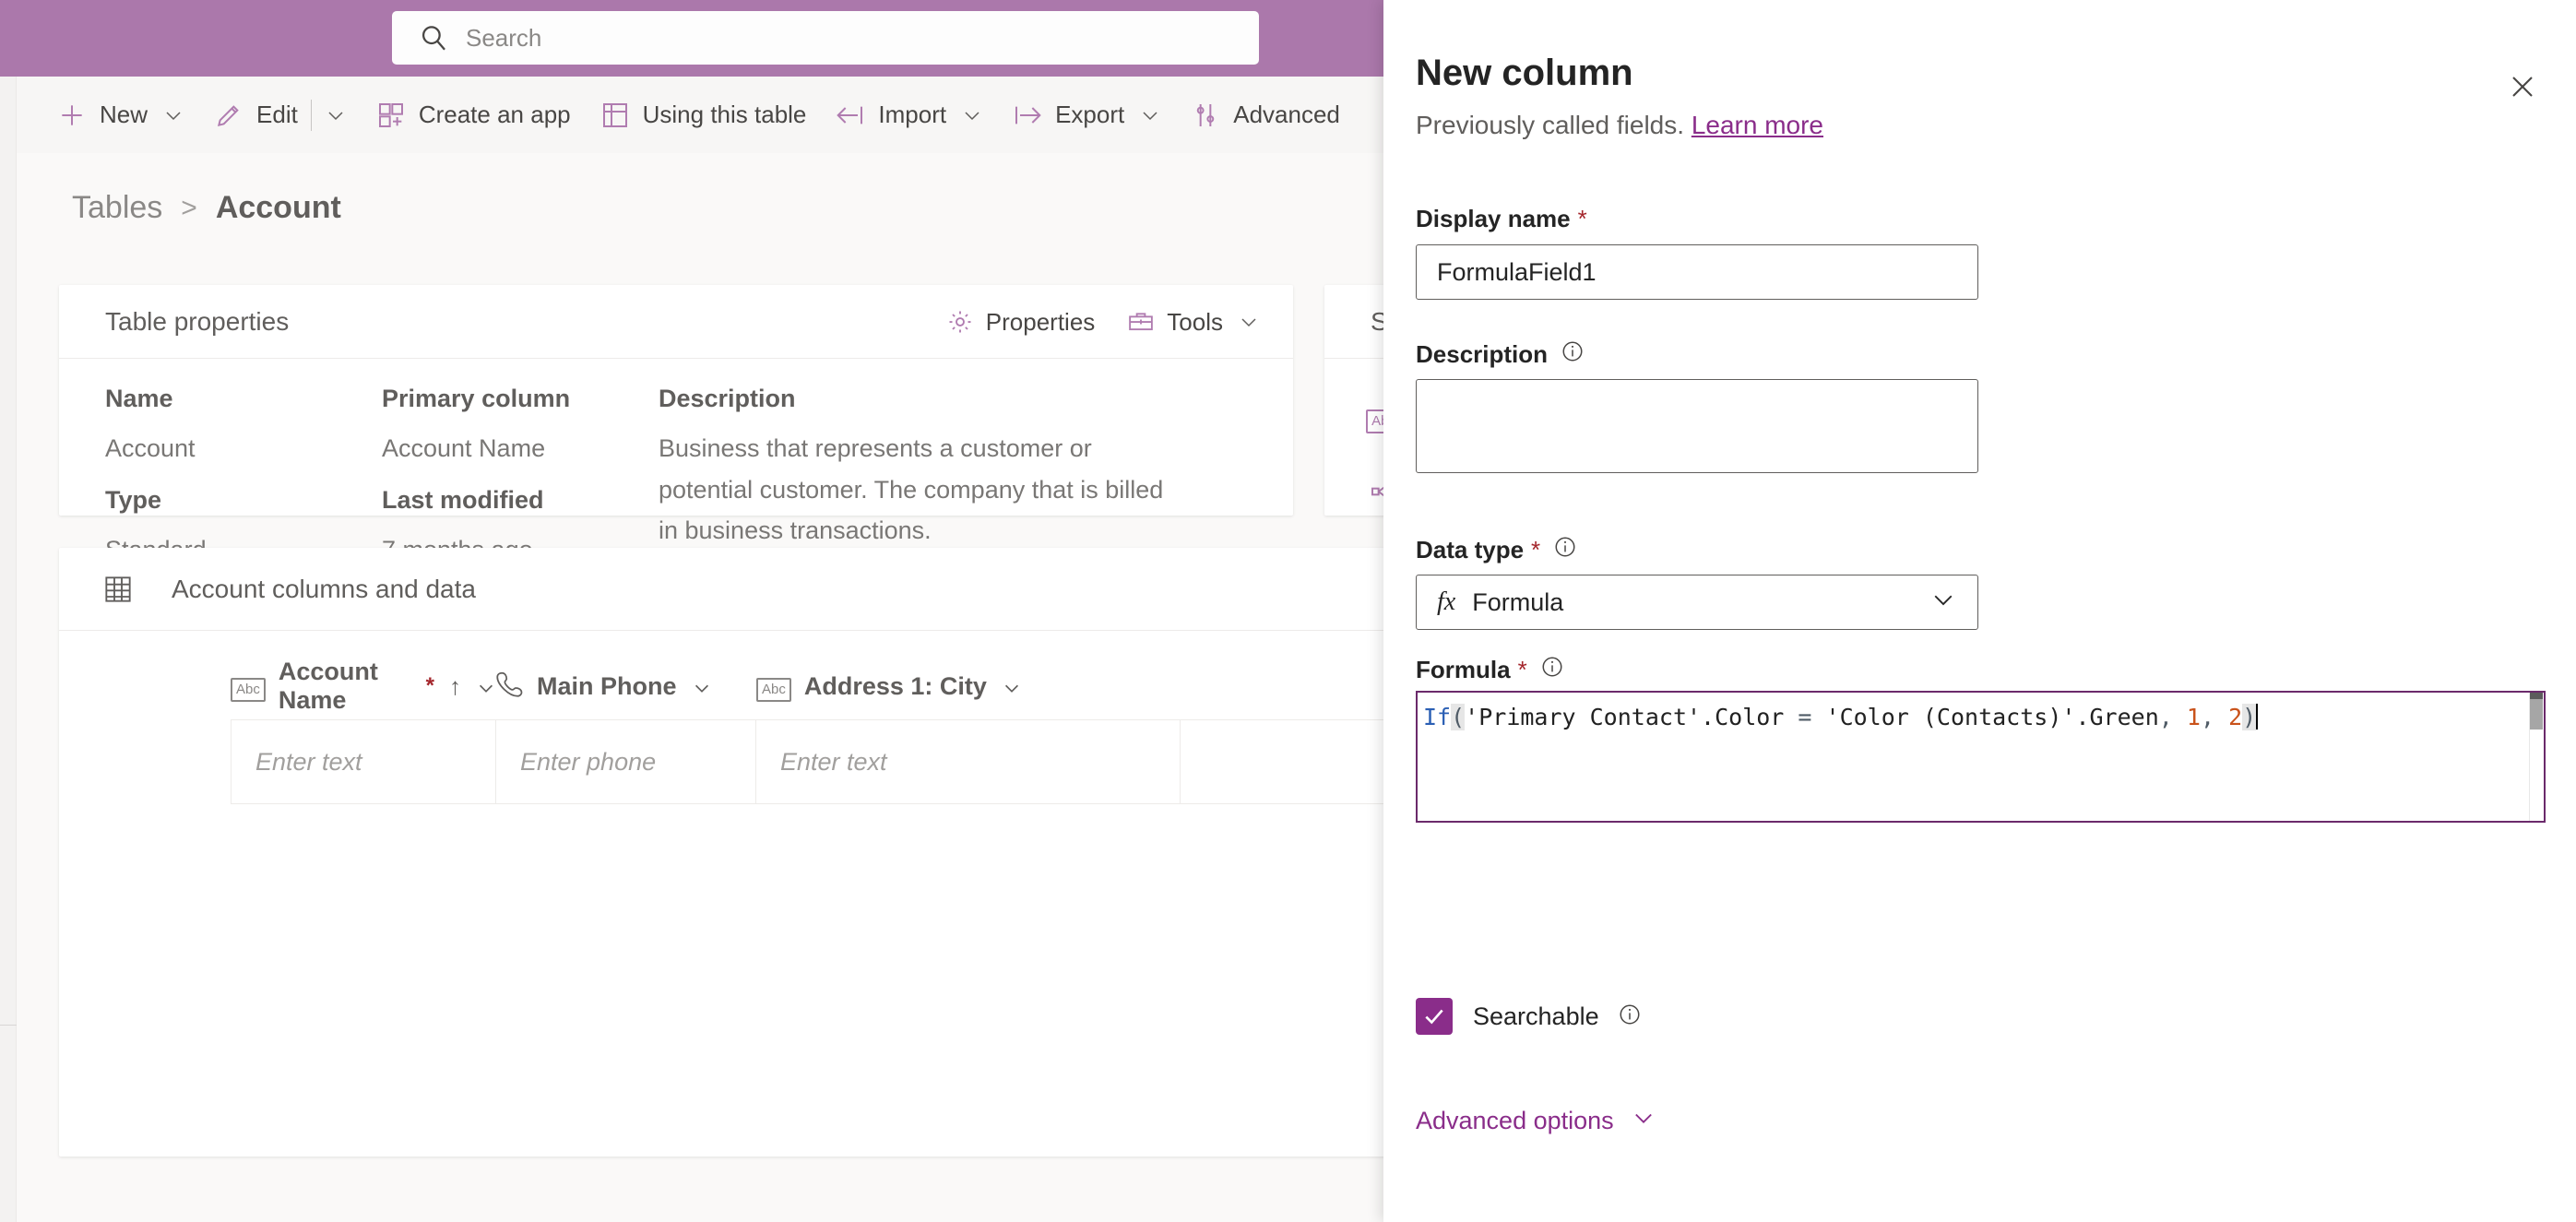 This screenshot has height=1222, width=2576. I want to click on cell-main-phone-placeholder: Enter phone, so click(588, 762).